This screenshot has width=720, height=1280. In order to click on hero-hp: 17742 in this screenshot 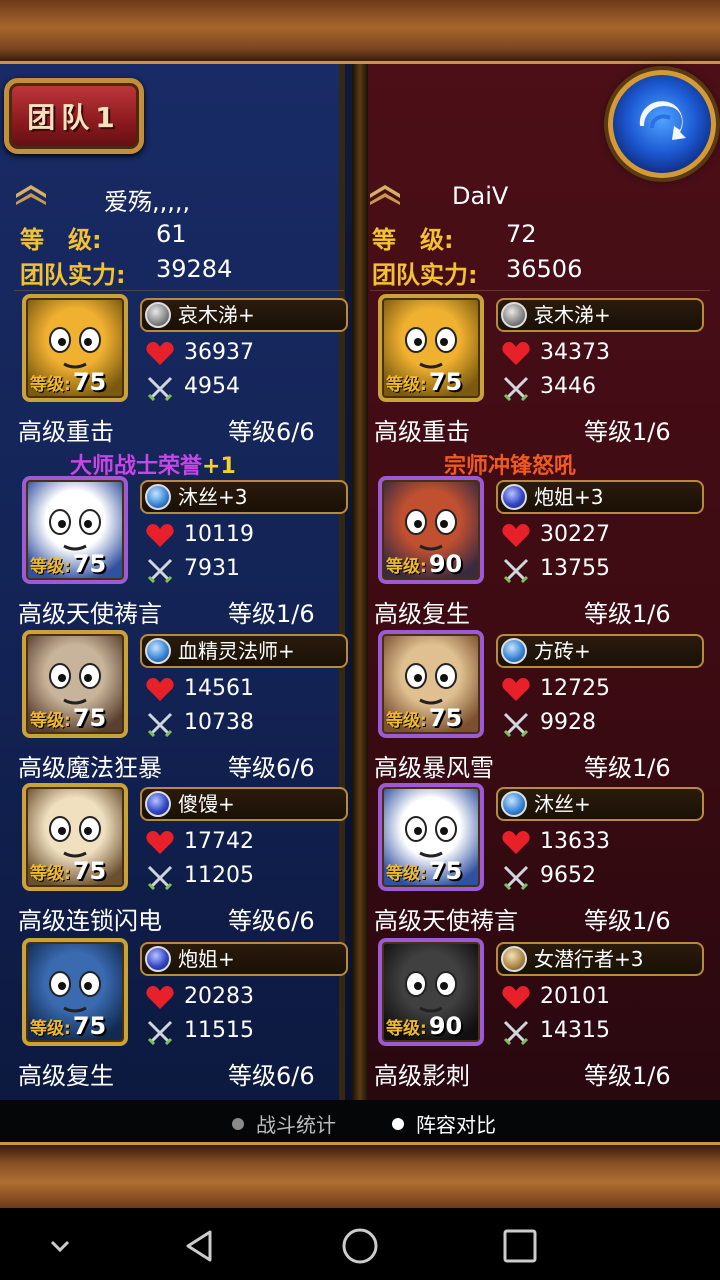, I will do `click(198, 842)`.